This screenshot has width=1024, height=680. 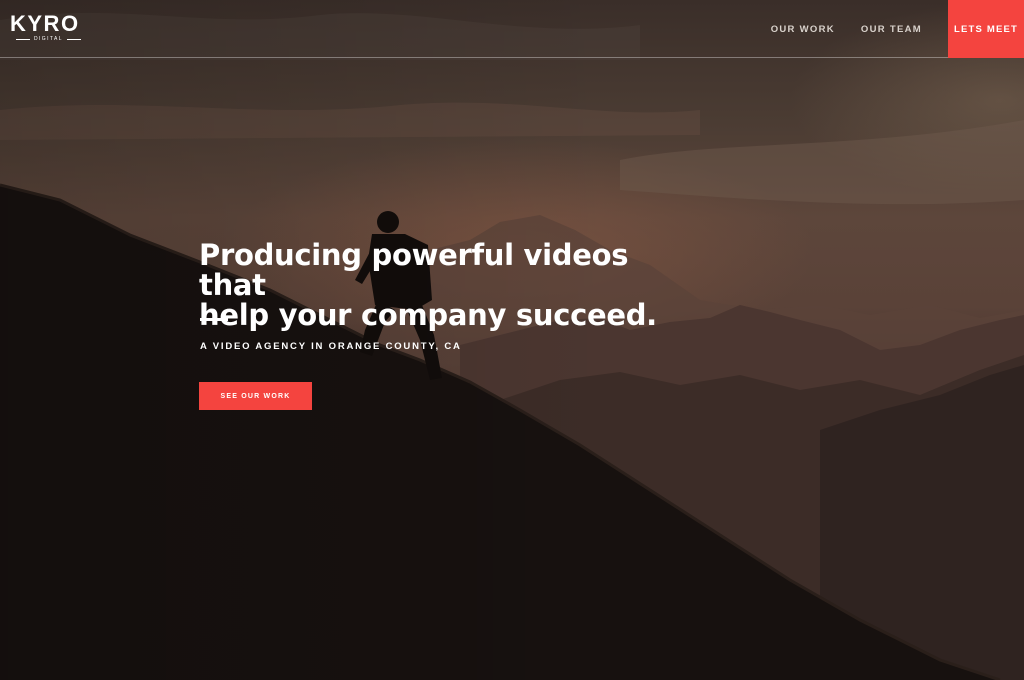 I want to click on hero-subtitle: A VIDEO AGENCY IN ORANGE COUNTY, CA, so click(x=331, y=346).